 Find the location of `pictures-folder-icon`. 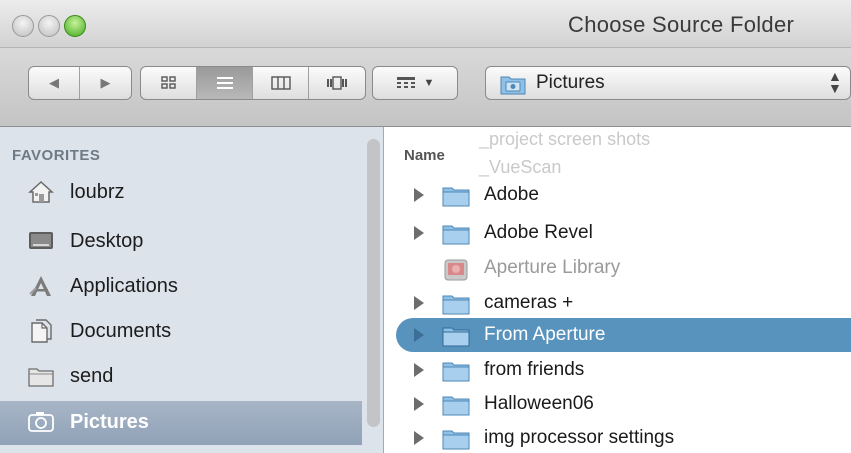

pictures-folder-icon is located at coordinates (513, 85).